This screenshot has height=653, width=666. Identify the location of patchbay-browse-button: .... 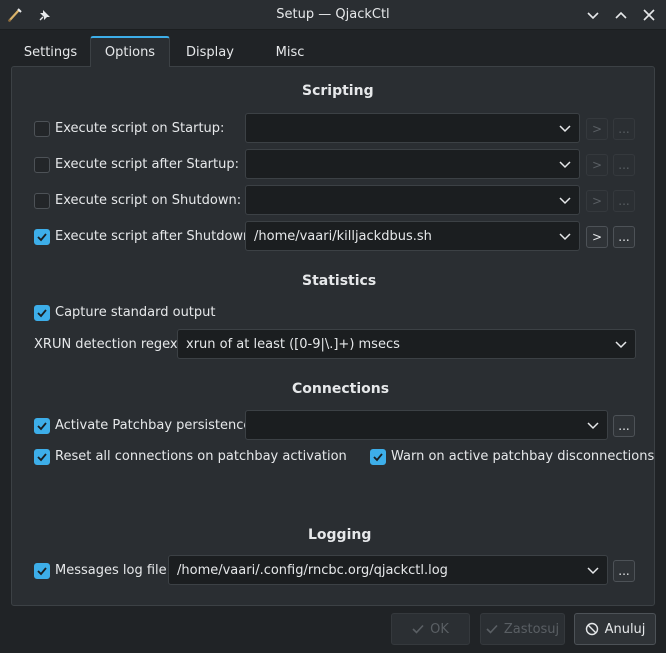
(624, 426).